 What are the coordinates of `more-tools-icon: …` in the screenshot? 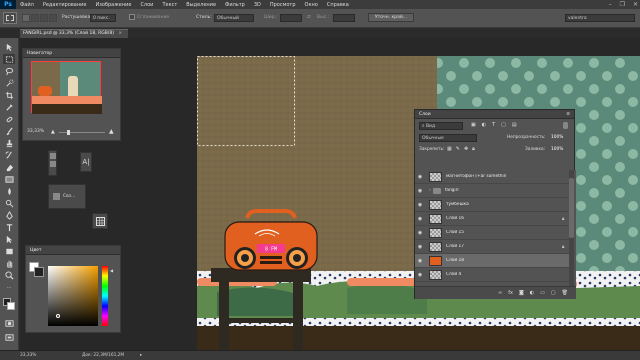 It's located at (9, 287).